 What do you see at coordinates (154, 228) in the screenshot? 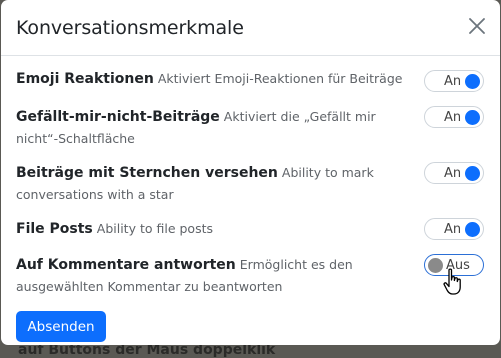
I see `feature-description: Ability to file posts` at bounding box center [154, 228].